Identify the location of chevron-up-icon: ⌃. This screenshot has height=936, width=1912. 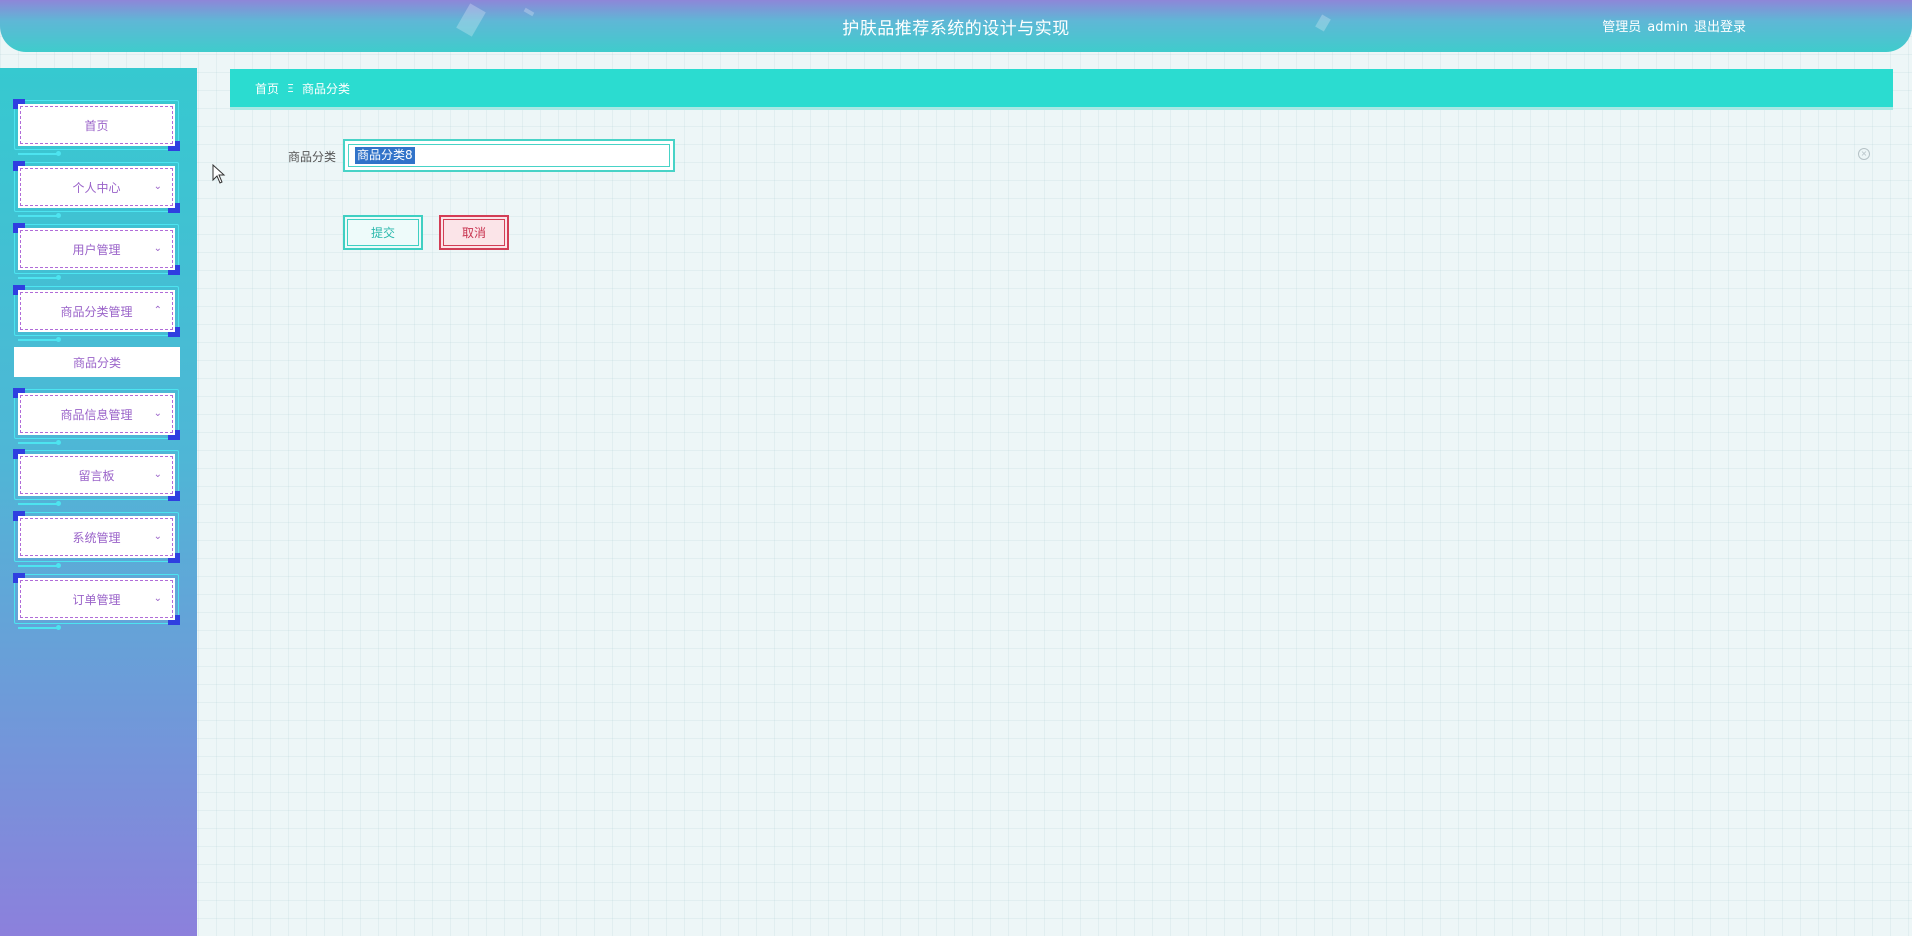
(157, 310).